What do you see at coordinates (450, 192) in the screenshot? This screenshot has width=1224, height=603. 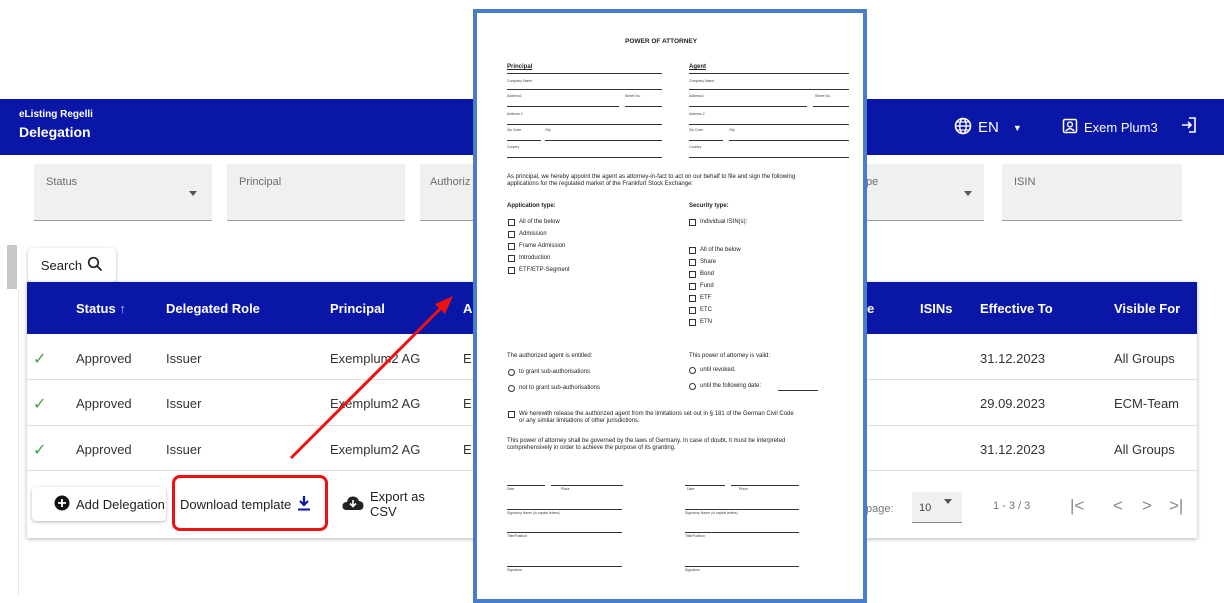 I see `authorized-filter: Authoriz` at bounding box center [450, 192].